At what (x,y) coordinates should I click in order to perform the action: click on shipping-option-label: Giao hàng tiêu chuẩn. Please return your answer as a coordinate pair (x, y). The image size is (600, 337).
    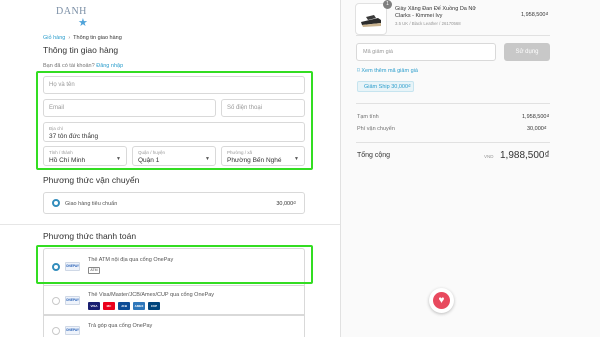
    Looking at the image, I should click on (91, 204).